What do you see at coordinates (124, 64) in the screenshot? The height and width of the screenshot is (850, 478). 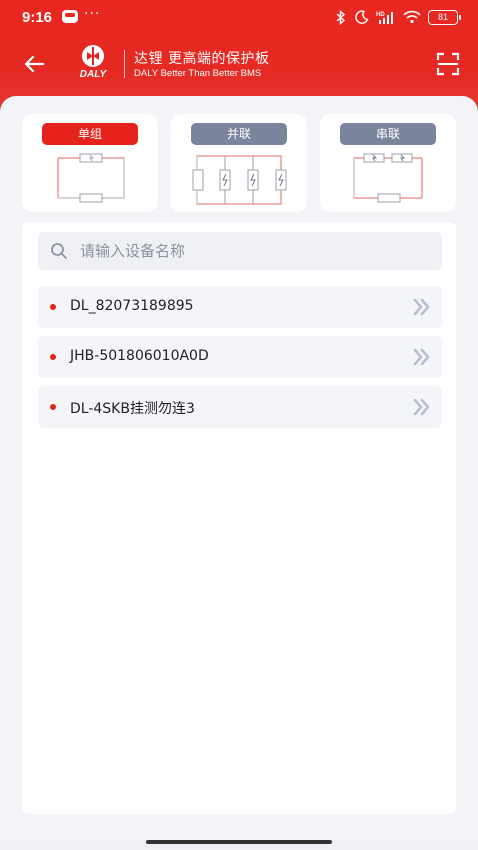 I see `logo-divider` at bounding box center [124, 64].